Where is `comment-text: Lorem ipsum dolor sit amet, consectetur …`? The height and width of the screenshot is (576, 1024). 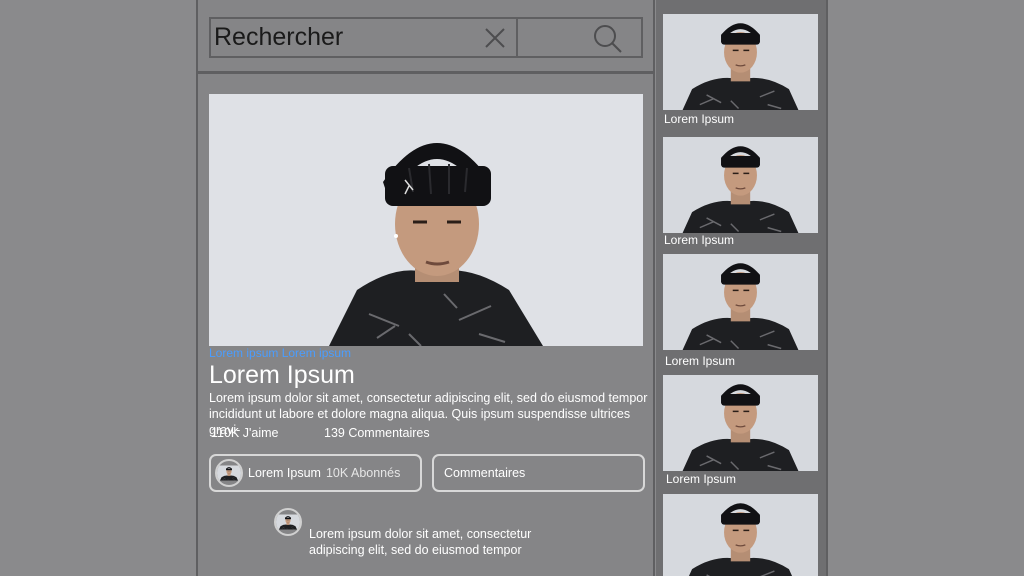
comment-text: Lorem ipsum dolor sit amet, consectetur … is located at coordinates (420, 542).